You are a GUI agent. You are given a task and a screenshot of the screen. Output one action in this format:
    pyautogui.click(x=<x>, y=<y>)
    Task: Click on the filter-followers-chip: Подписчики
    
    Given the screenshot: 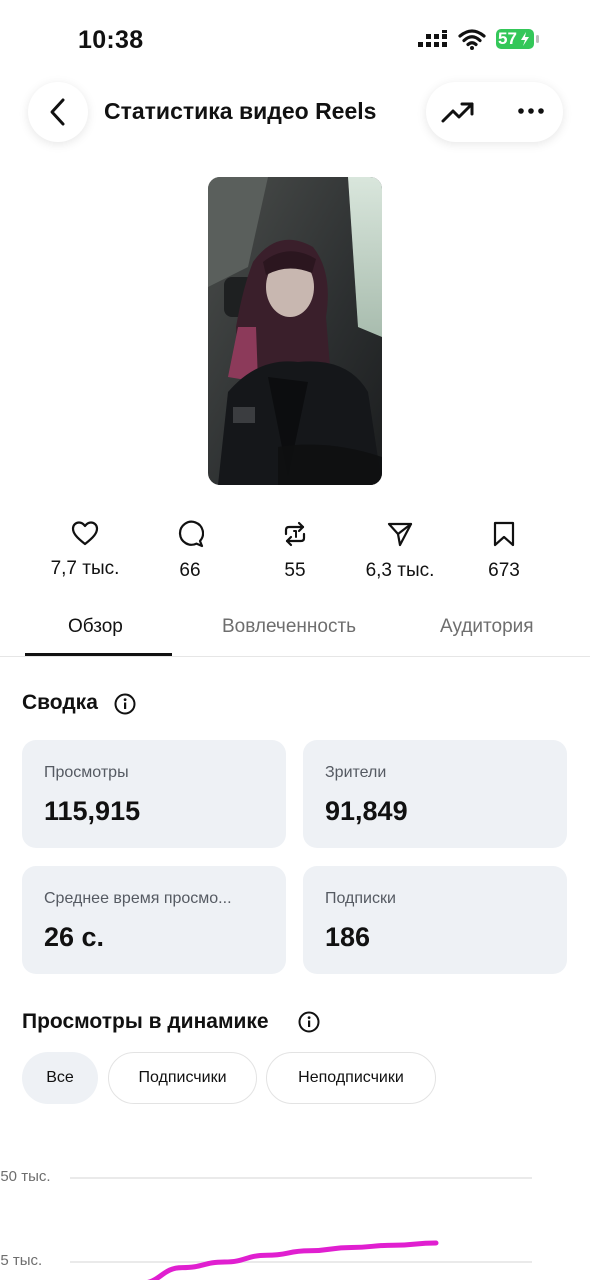 What is the action you would take?
    pyautogui.click(x=182, y=1078)
    